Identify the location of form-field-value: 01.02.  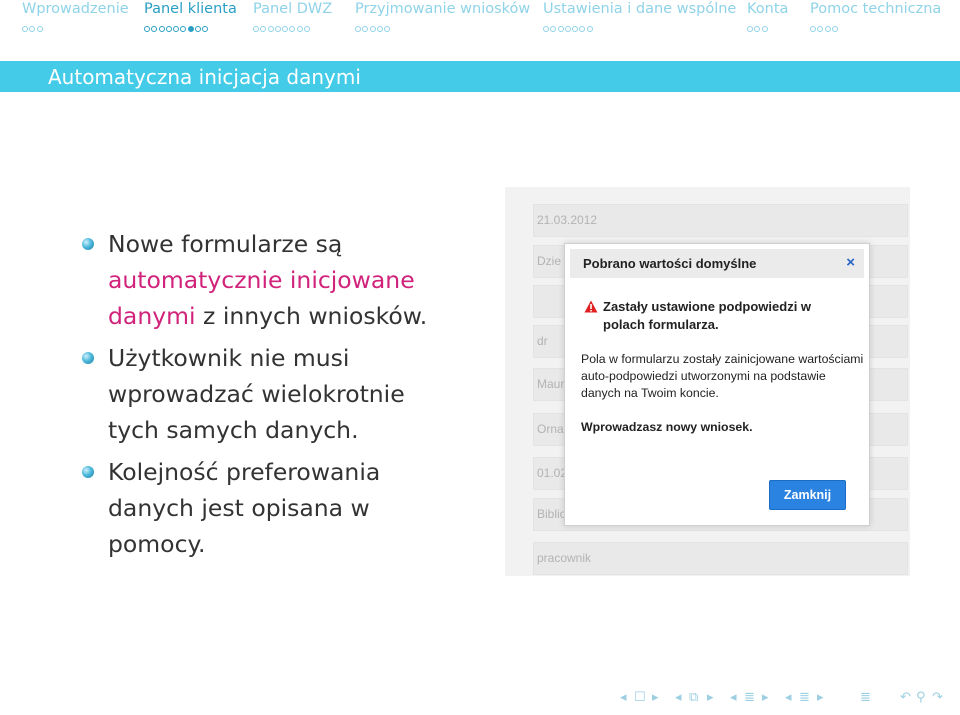
(552, 473).